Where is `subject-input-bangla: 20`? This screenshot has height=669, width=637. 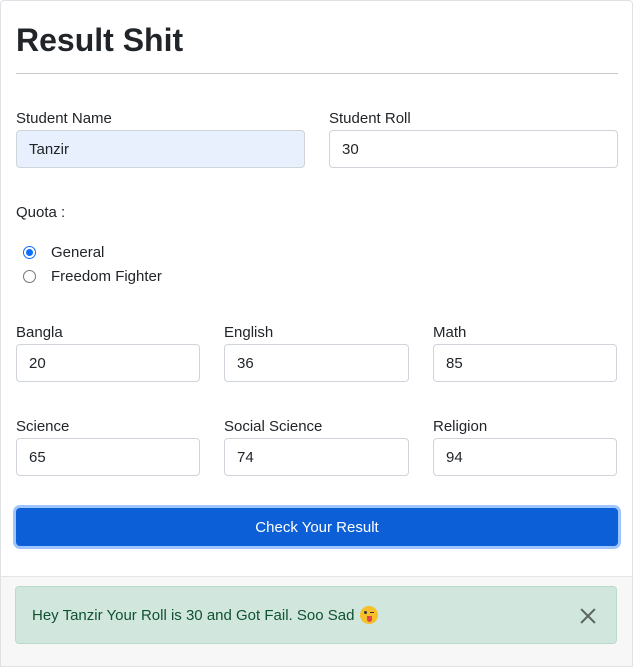 subject-input-bangla: 20 is located at coordinates (108, 363).